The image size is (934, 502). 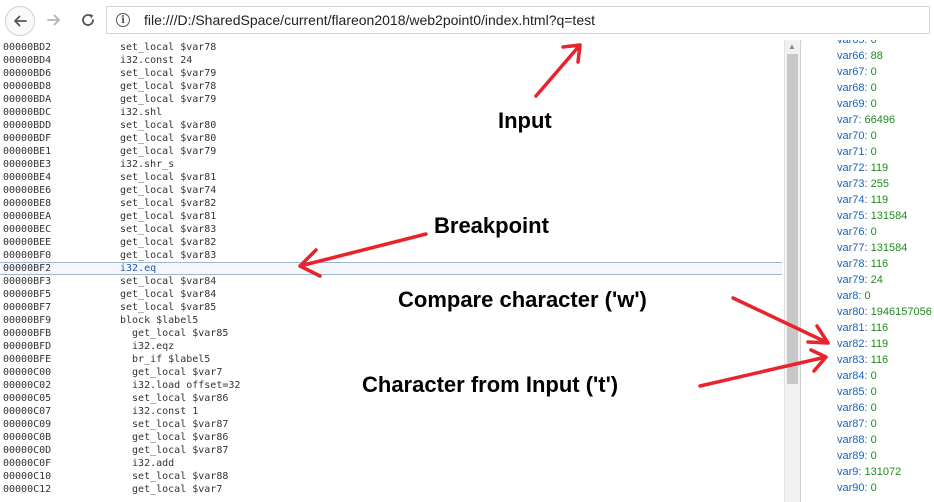 What do you see at coordinates (391, 320) in the screenshot?
I see `code-line: 00000BF9 block $label5` at bounding box center [391, 320].